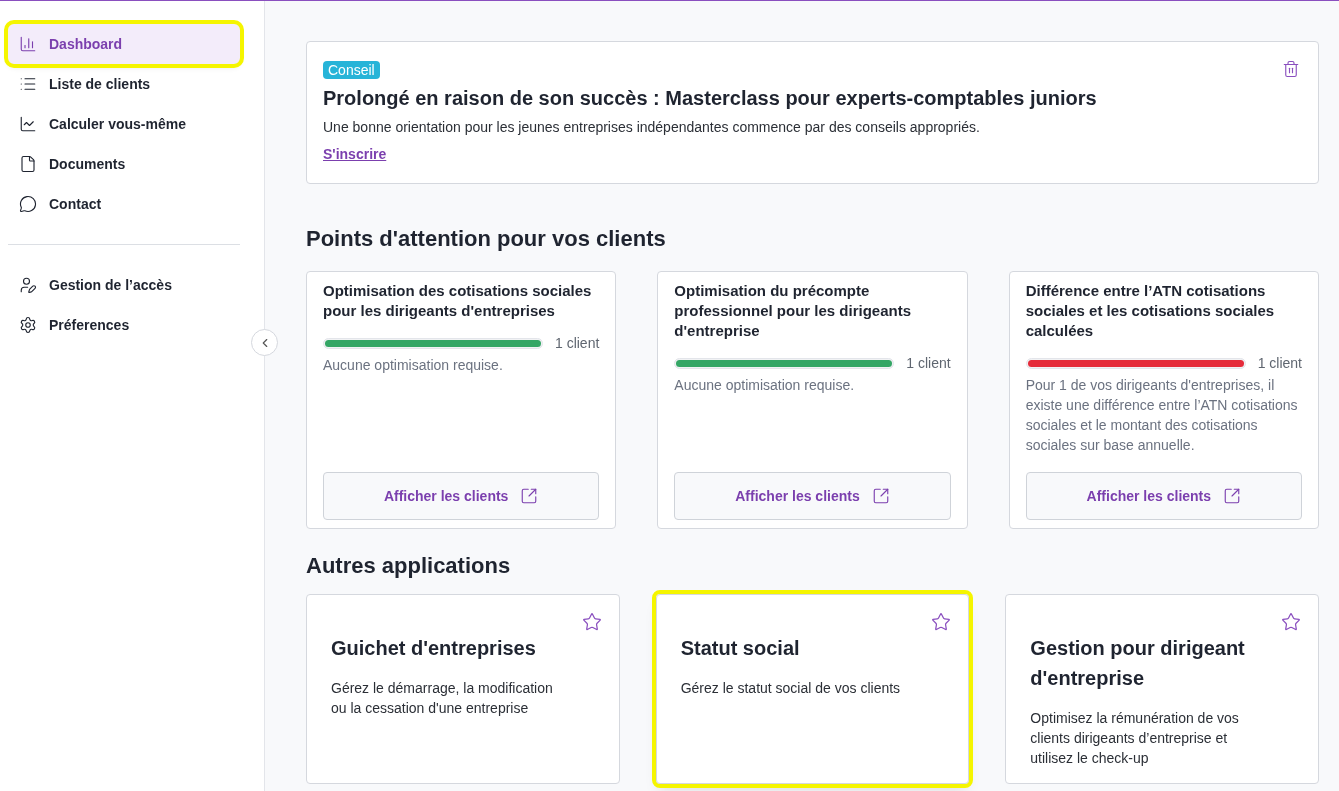  I want to click on trash-icon, so click(1291, 69).